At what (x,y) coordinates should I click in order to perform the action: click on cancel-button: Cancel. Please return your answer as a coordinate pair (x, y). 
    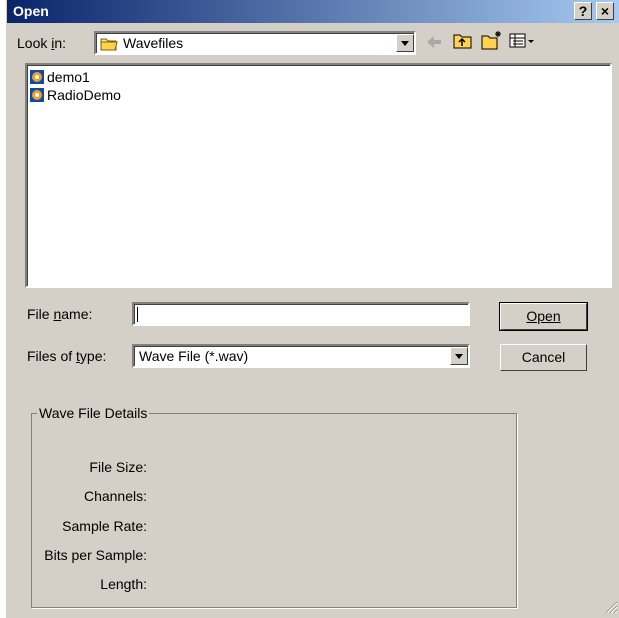
    Looking at the image, I should click on (543, 357).